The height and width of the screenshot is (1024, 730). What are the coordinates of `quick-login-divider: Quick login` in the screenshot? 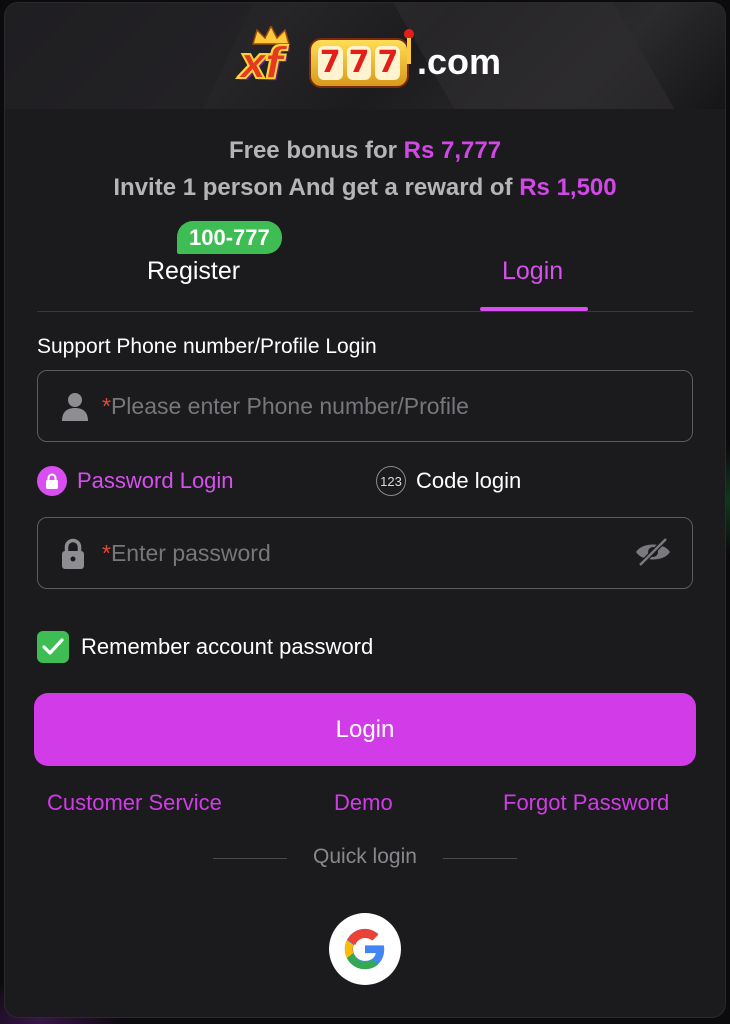 It's located at (365, 860).